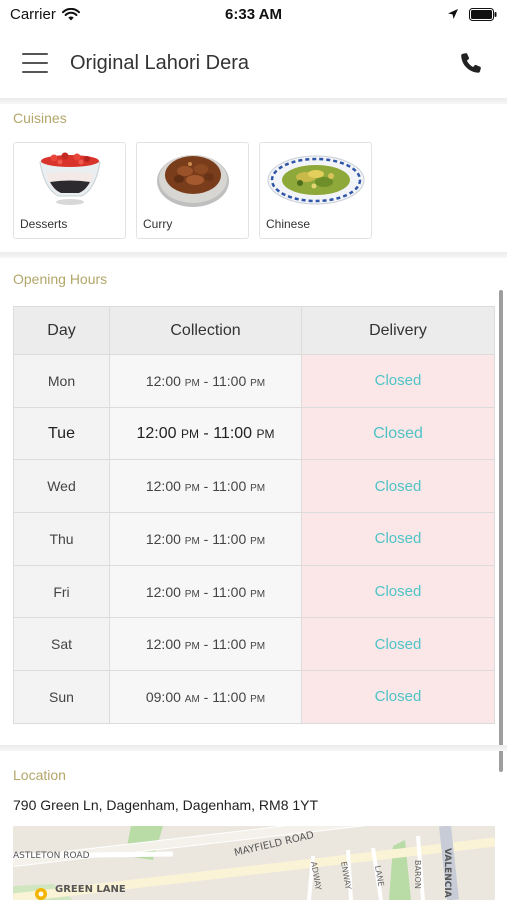 Image resolution: width=507 pixels, height=900 pixels. What do you see at coordinates (61, 591) in the screenshot?
I see `day-cell: Fri` at bounding box center [61, 591].